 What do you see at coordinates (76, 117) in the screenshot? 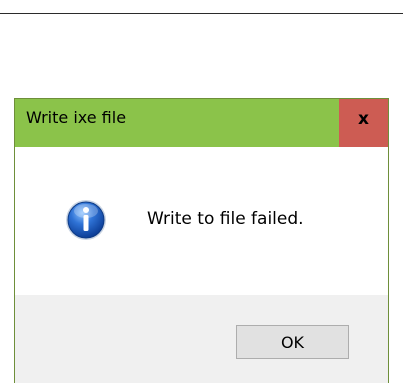
I see `dialog-title: Write ixe file` at bounding box center [76, 117].